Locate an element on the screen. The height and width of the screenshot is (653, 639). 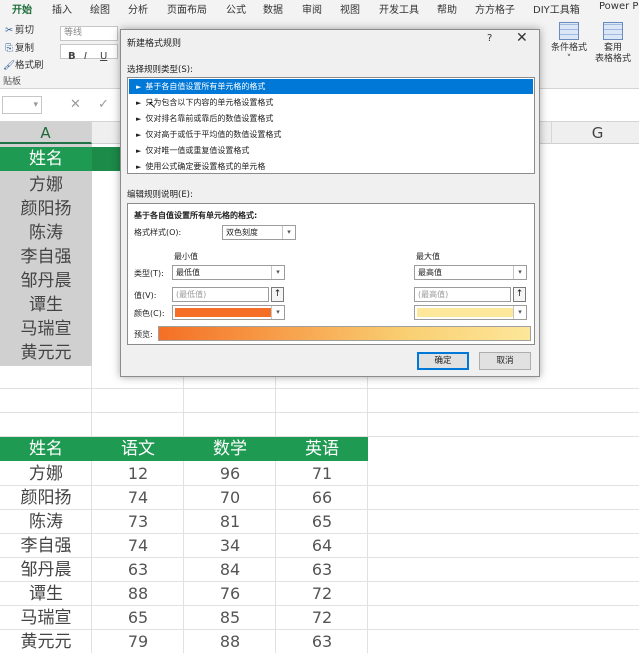
score-cell: 66 is located at coordinates (322, 498).